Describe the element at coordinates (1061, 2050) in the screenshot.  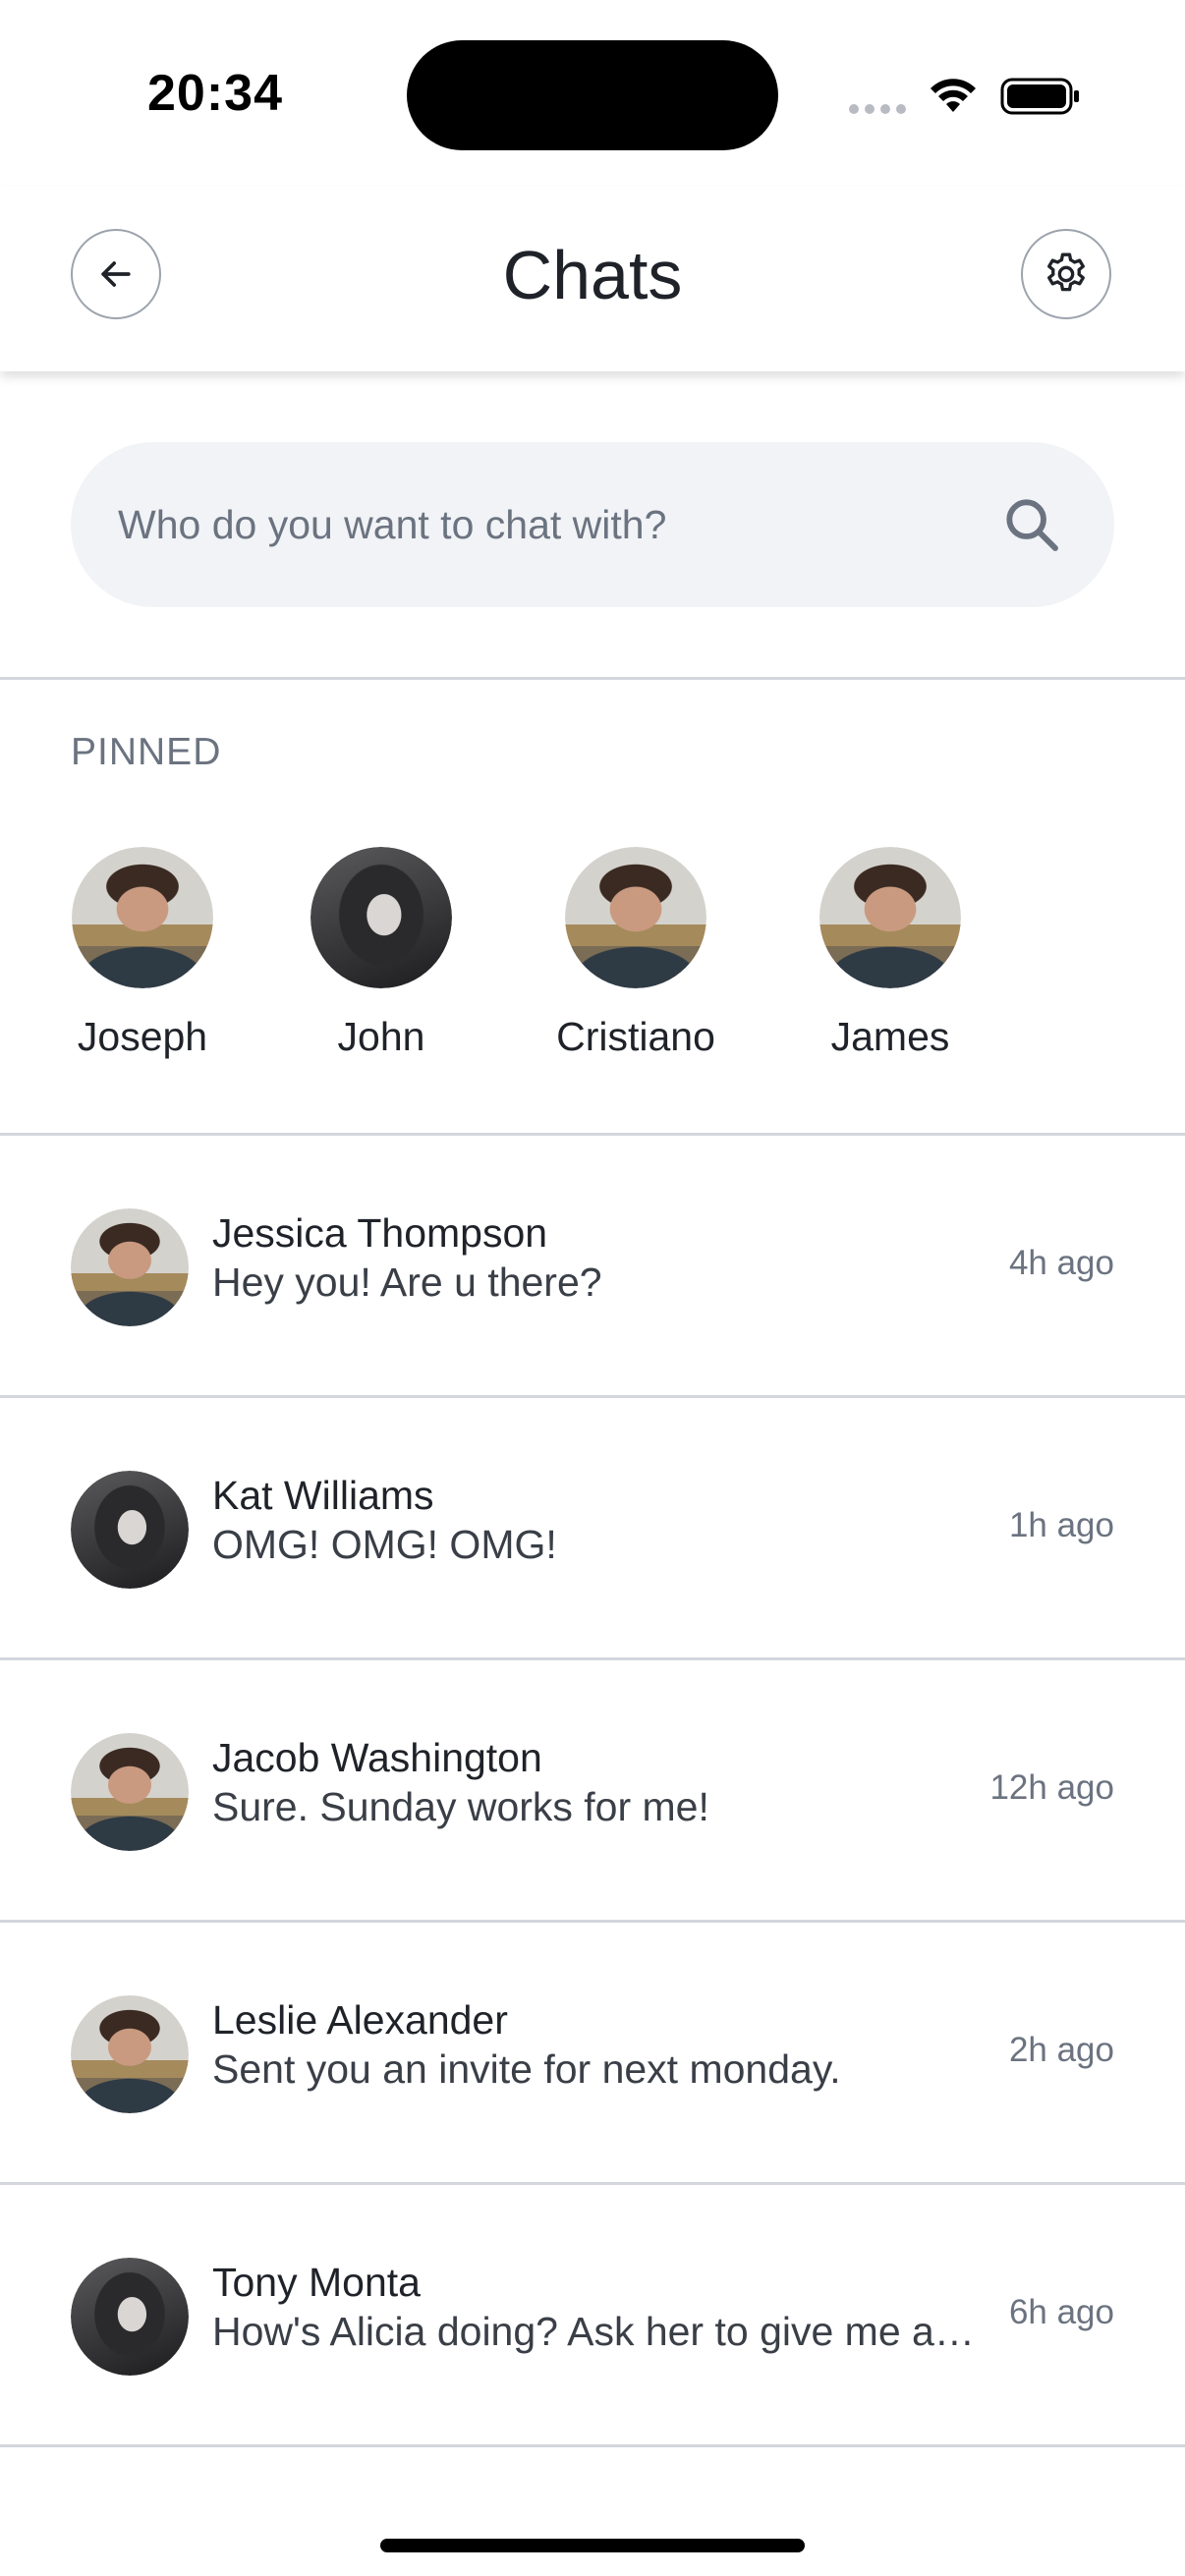
I see `chat-timestamp: 2h ago` at that location.